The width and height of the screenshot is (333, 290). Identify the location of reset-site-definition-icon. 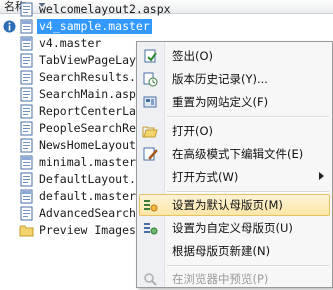
(150, 102).